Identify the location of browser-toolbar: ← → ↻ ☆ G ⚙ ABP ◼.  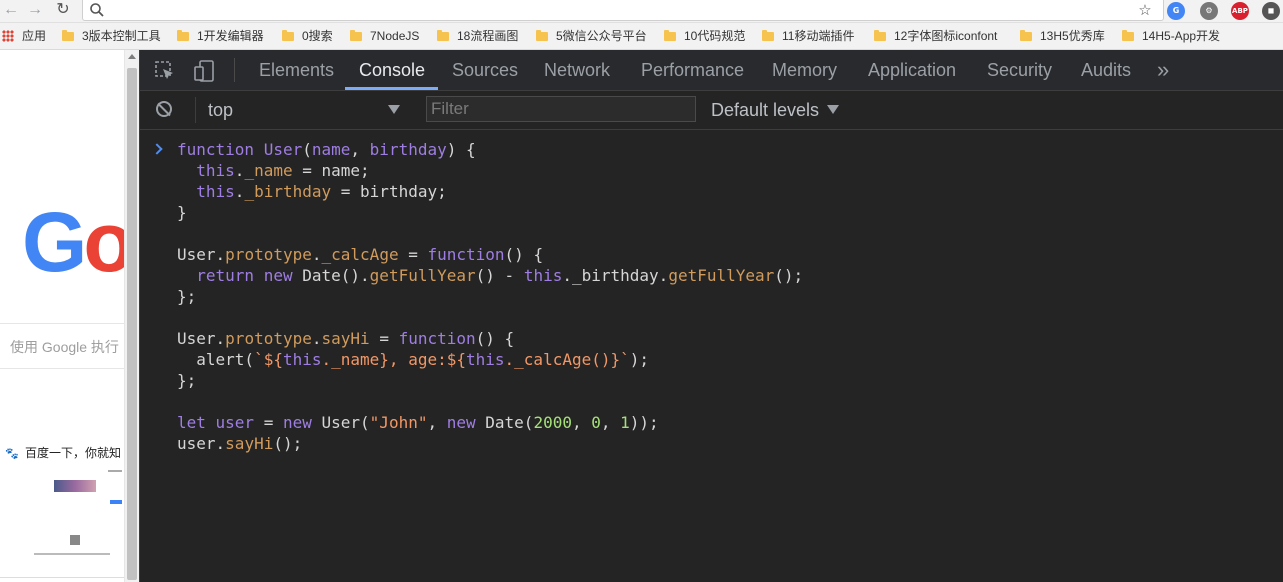
(641, 11).